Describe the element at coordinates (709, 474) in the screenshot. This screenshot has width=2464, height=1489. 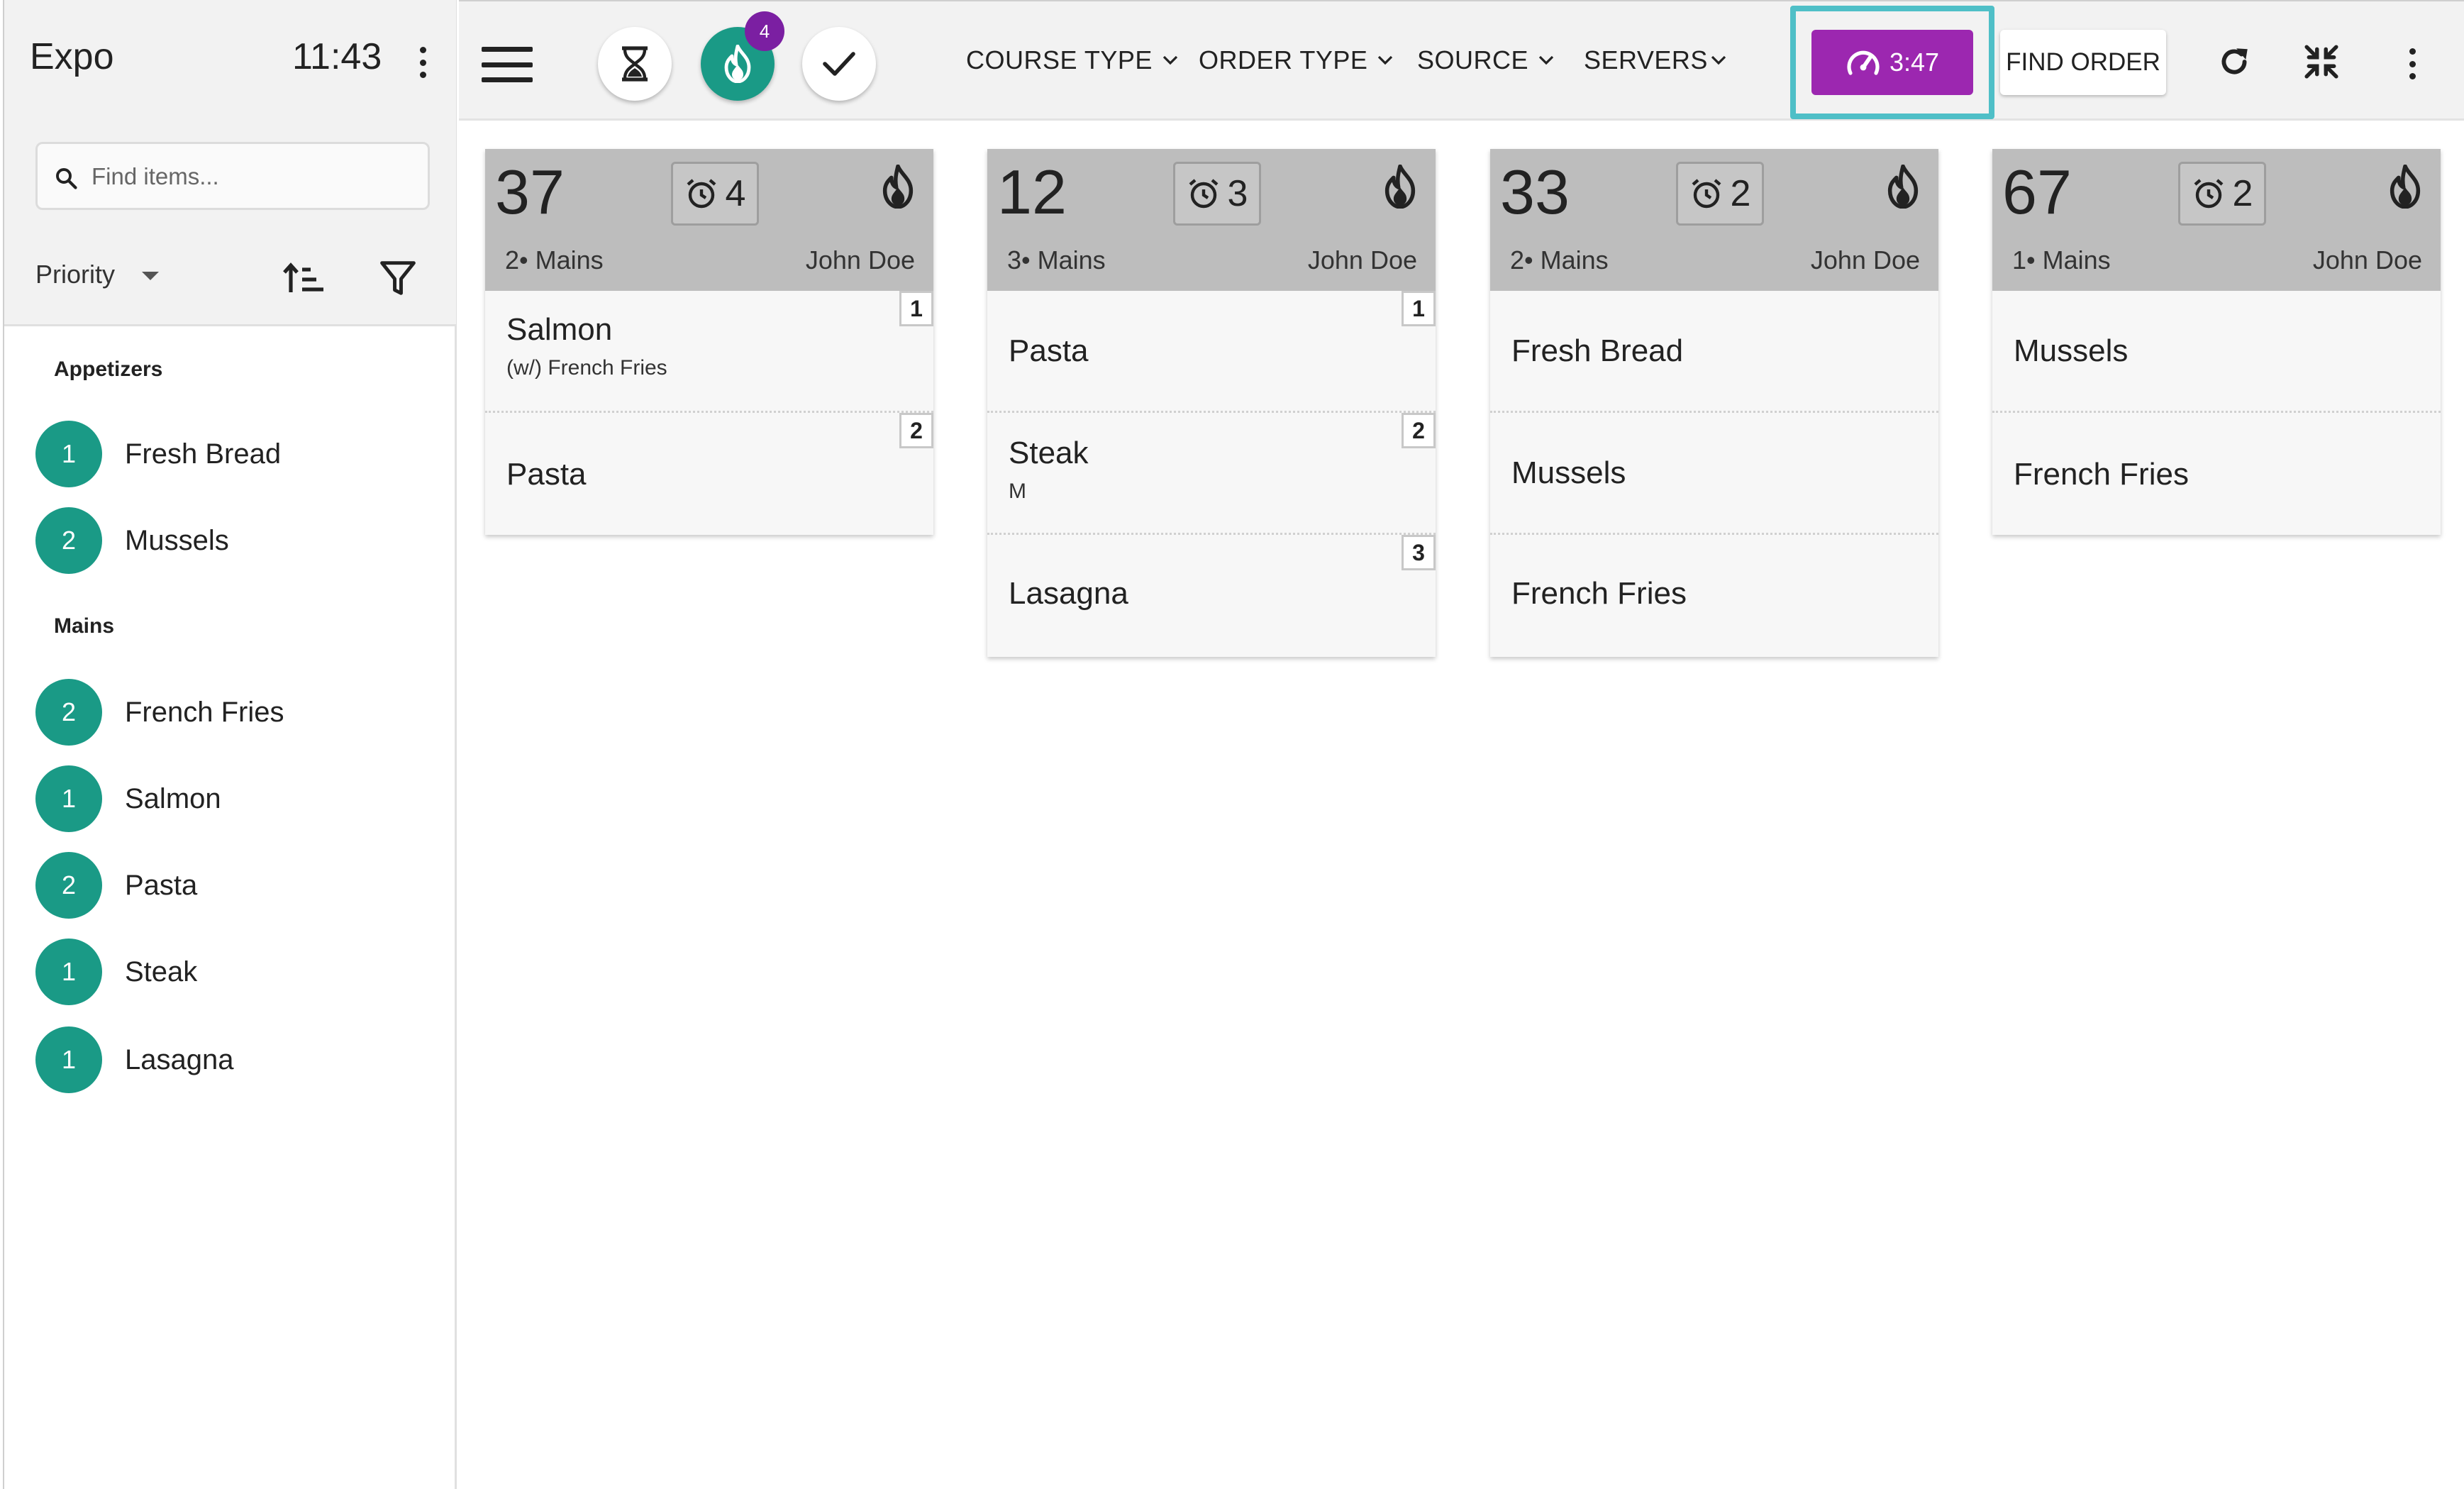
I see `order-item: Pasta 2` at that location.